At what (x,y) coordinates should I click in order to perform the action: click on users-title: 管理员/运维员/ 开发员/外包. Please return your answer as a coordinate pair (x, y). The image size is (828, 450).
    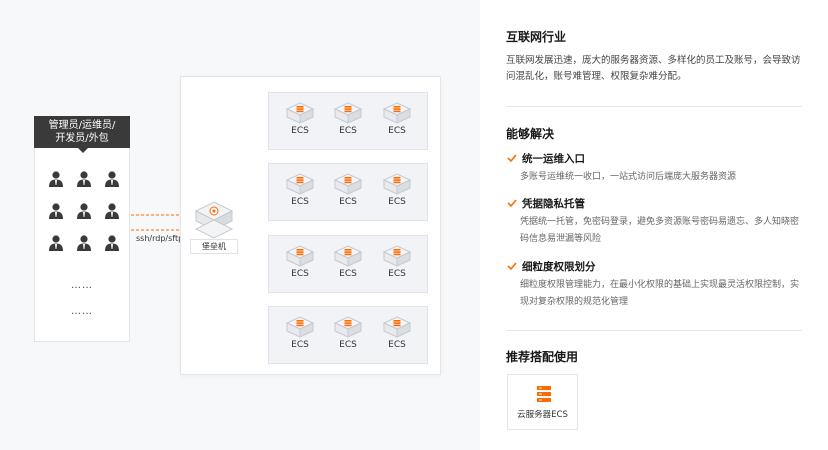
    Looking at the image, I should click on (82, 134).